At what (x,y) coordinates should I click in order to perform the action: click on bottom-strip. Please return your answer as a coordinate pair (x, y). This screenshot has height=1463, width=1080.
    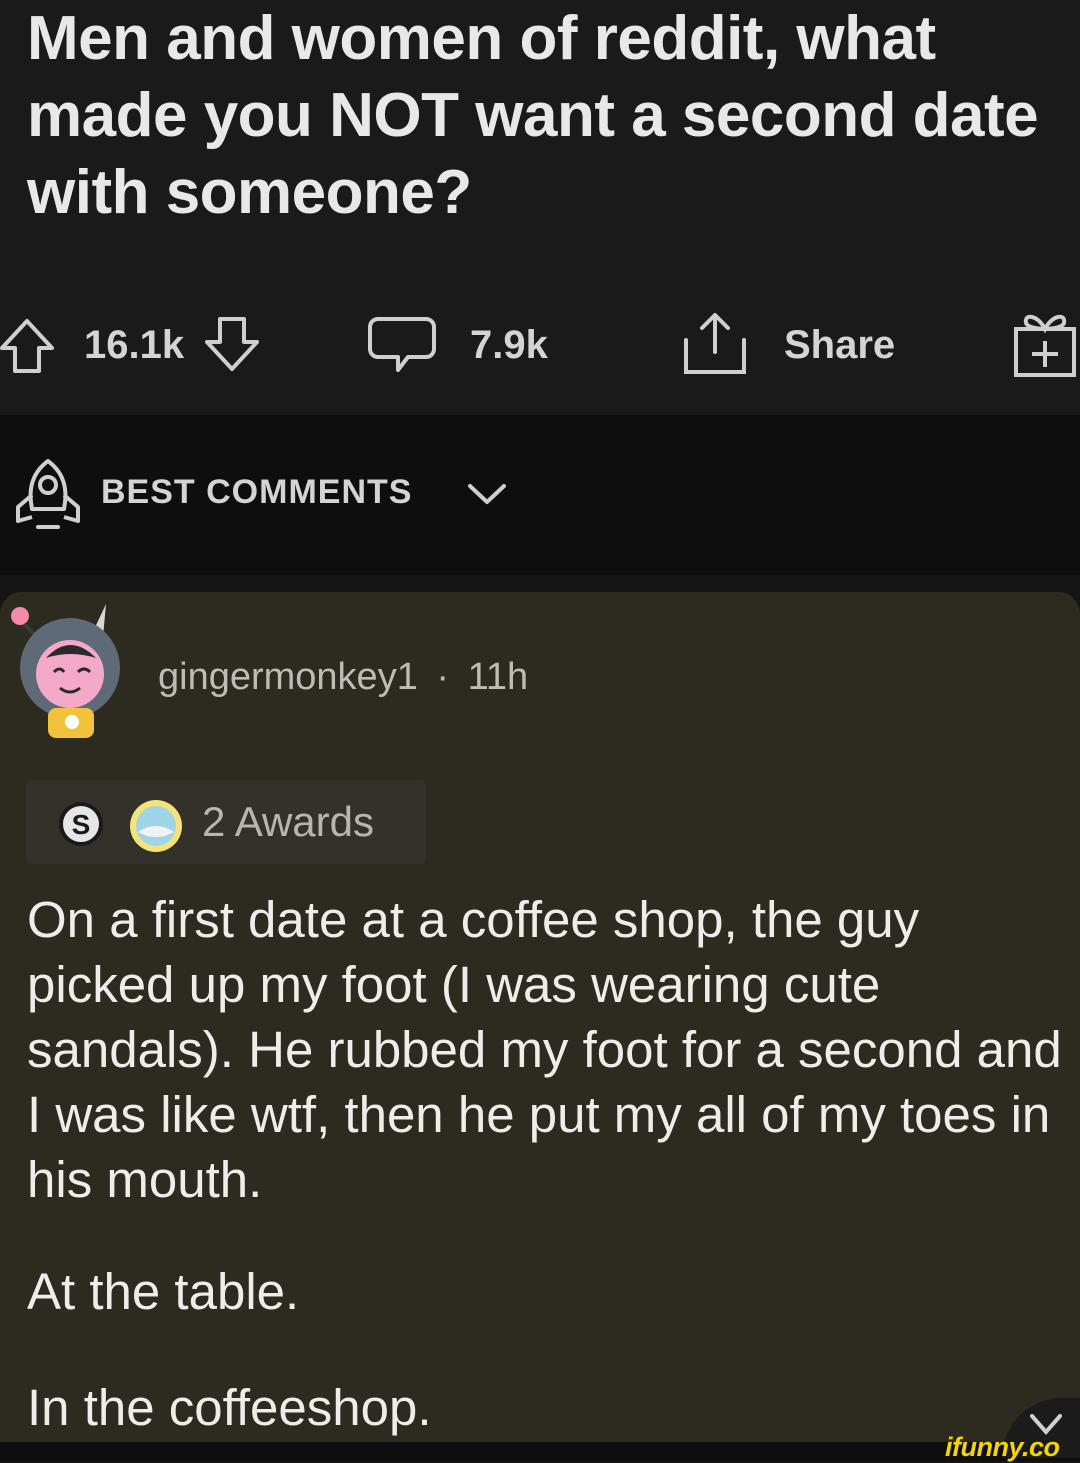
    Looking at the image, I should click on (540, 1451).